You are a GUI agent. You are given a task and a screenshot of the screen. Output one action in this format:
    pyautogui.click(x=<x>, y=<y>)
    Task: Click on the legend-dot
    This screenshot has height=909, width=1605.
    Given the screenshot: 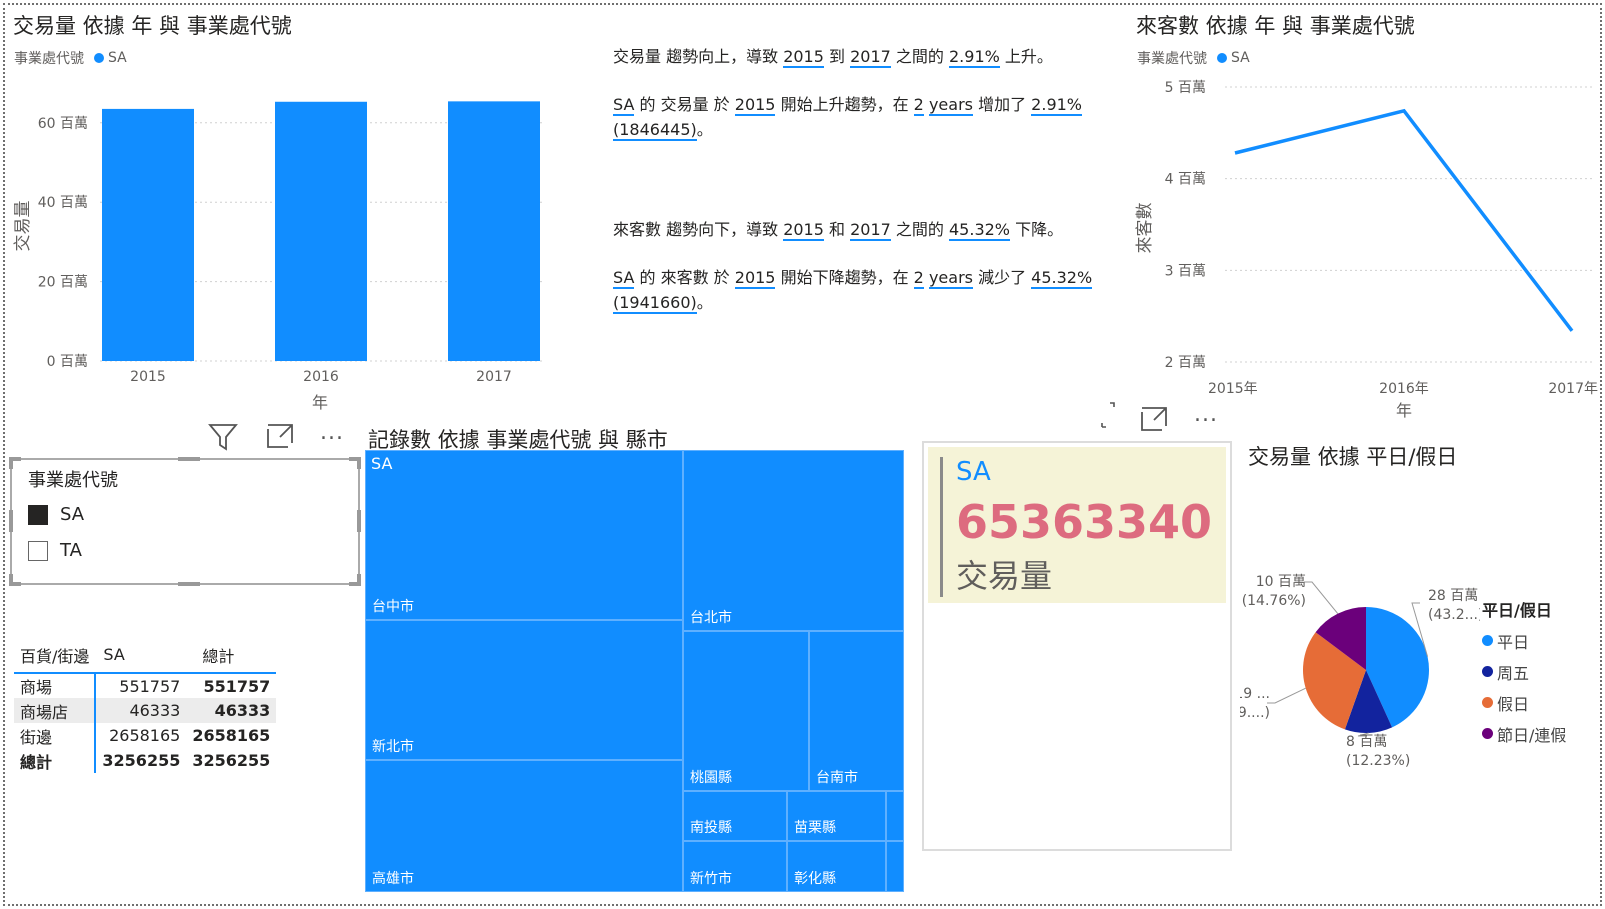 What is the action you would take?
    pyautogui.click(x=99, y=58)
    